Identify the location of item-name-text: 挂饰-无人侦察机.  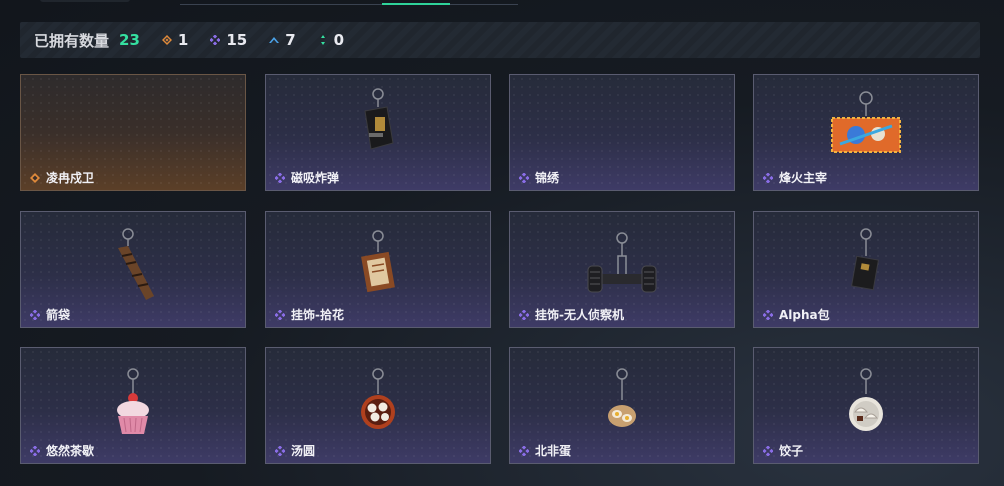
(579, 315).